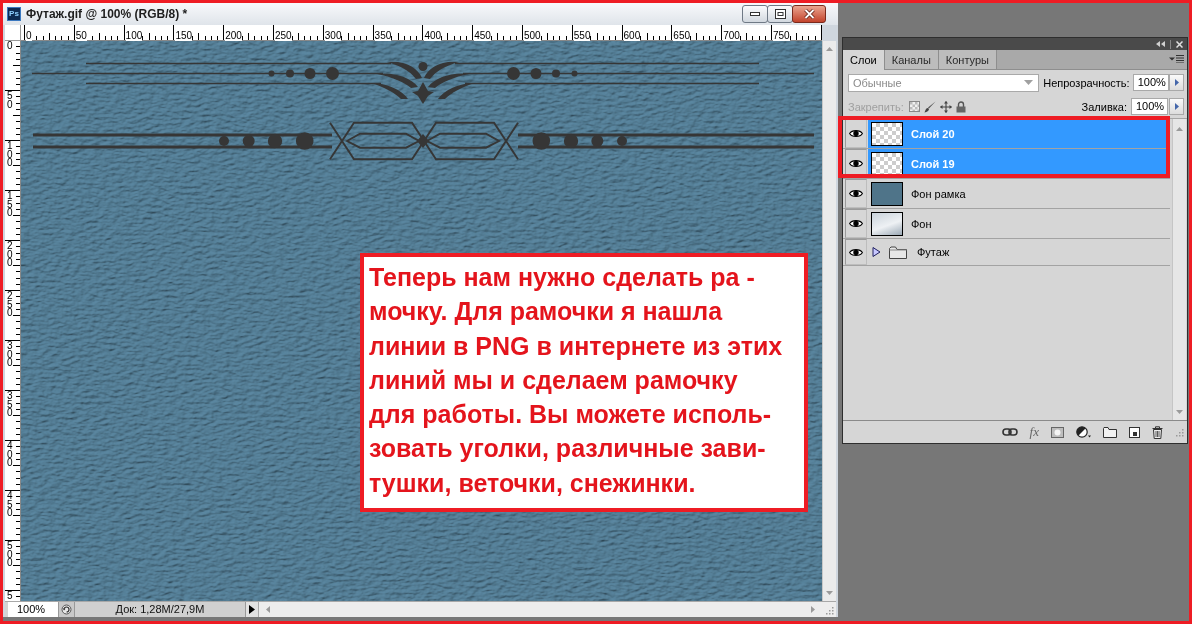 This screenshot has width=1192, height=624. What do you see at coordinates (864, 60) in the screenshot?
I see `panel-tab: Слои` at bounding box center [864, 60].